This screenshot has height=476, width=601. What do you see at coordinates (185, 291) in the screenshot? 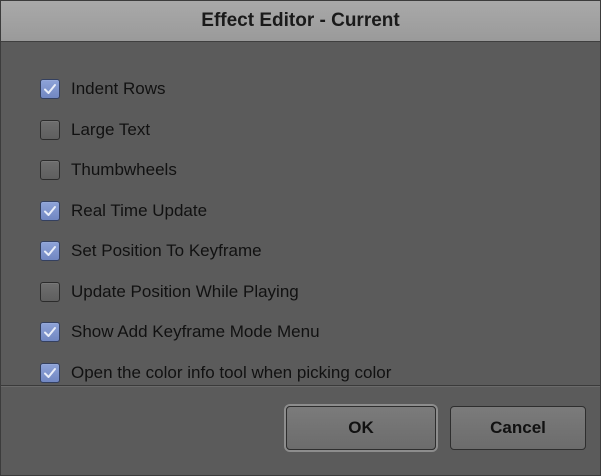
I see `option-label: Update Position While Playing` at bounding box center [185, 291].